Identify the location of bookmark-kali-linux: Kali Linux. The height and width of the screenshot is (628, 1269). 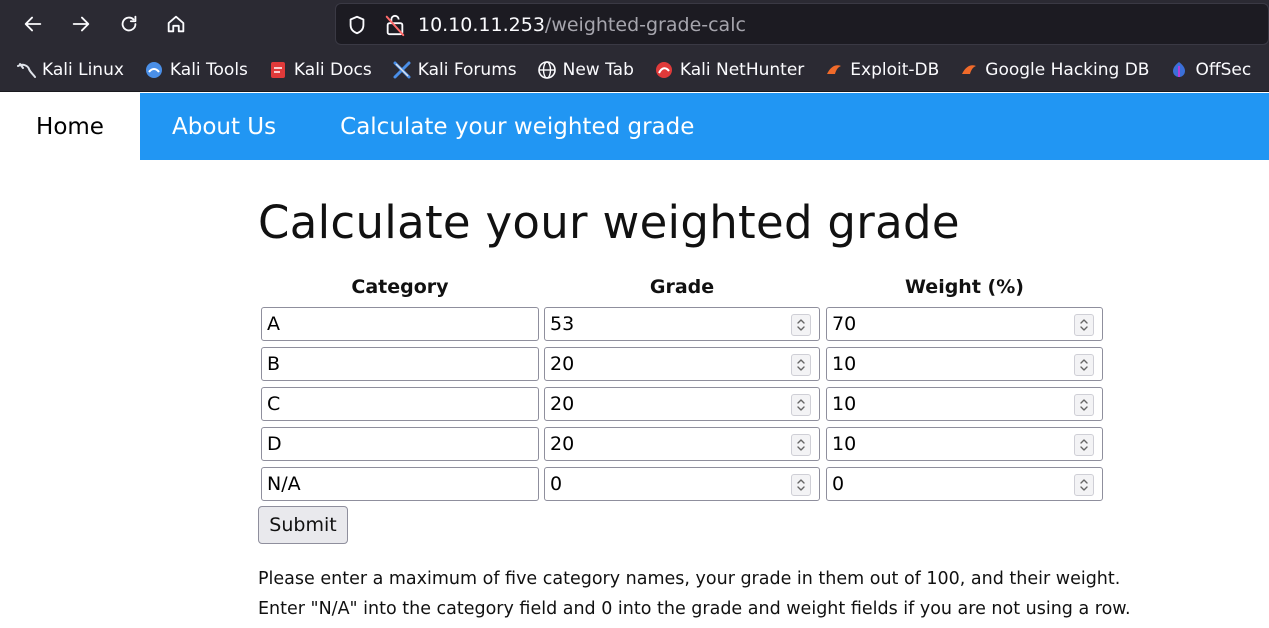
(65, 70).